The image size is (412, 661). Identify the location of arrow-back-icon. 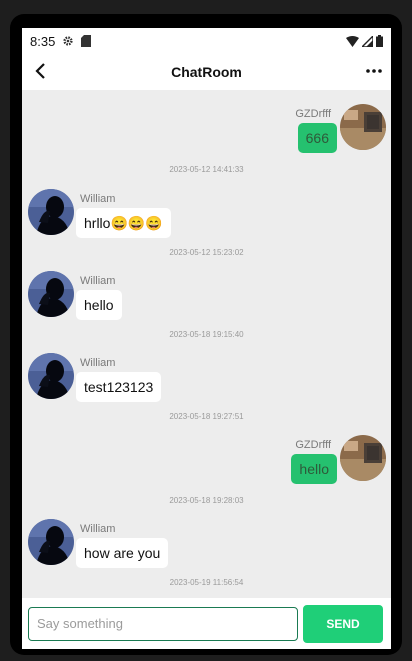
(40, 71).